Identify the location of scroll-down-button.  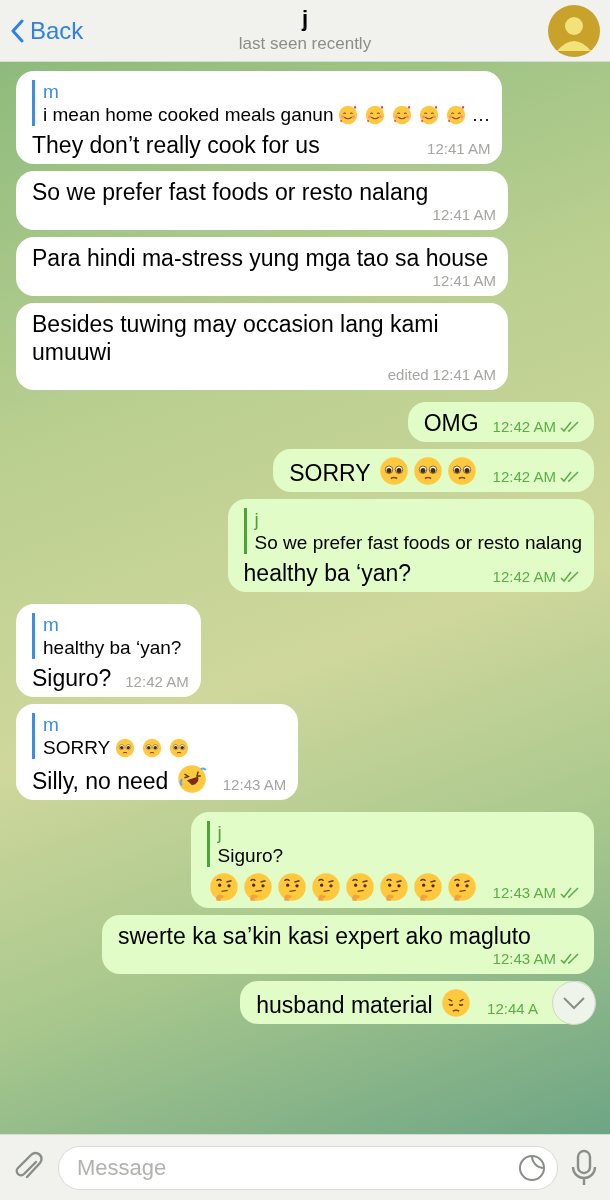
(574, 1002).